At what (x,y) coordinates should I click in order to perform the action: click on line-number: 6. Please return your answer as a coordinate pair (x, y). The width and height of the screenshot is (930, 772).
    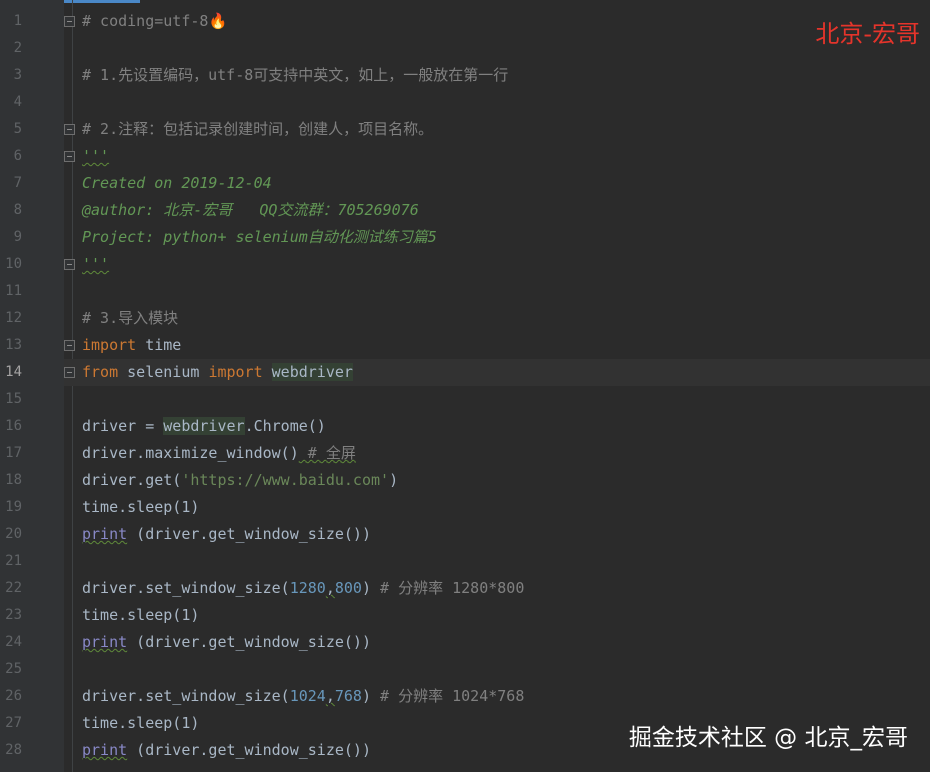
    Looking at the image, I should click on (17, 156).